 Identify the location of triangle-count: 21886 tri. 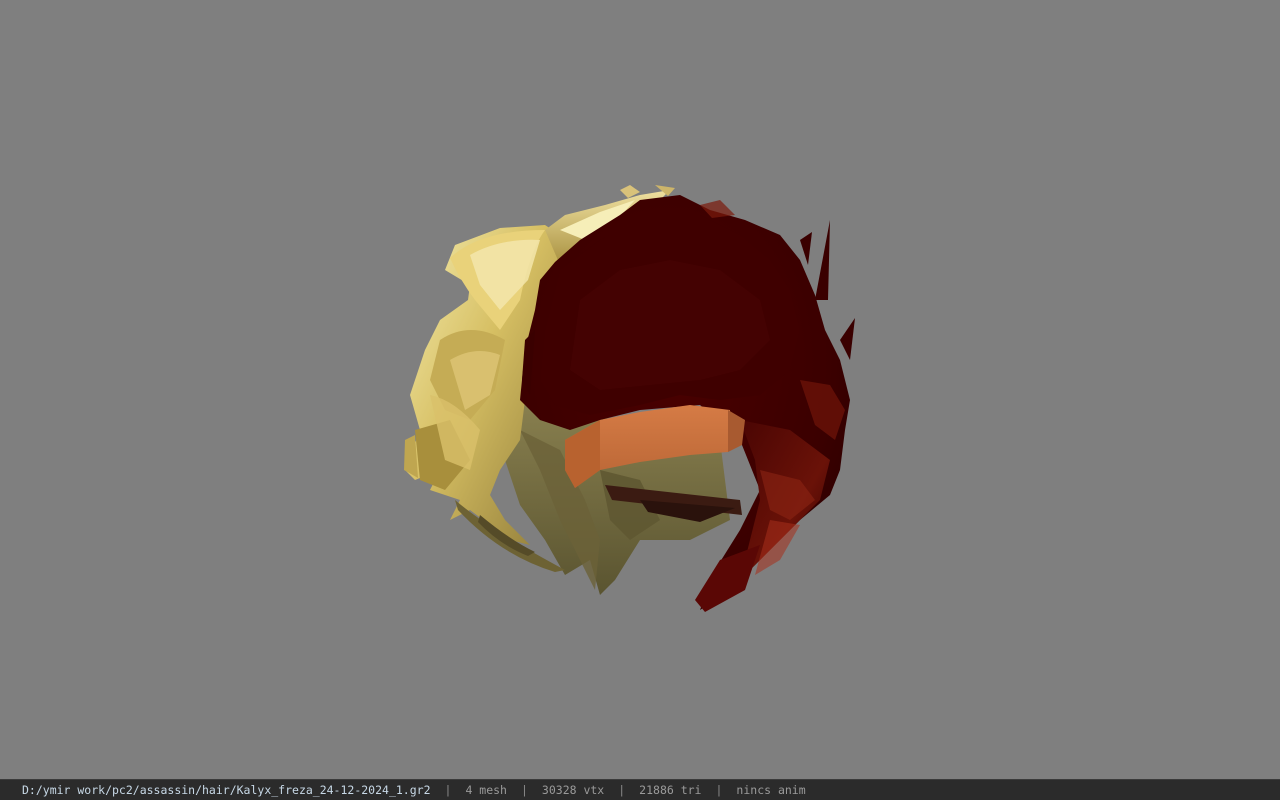
(670, 790).